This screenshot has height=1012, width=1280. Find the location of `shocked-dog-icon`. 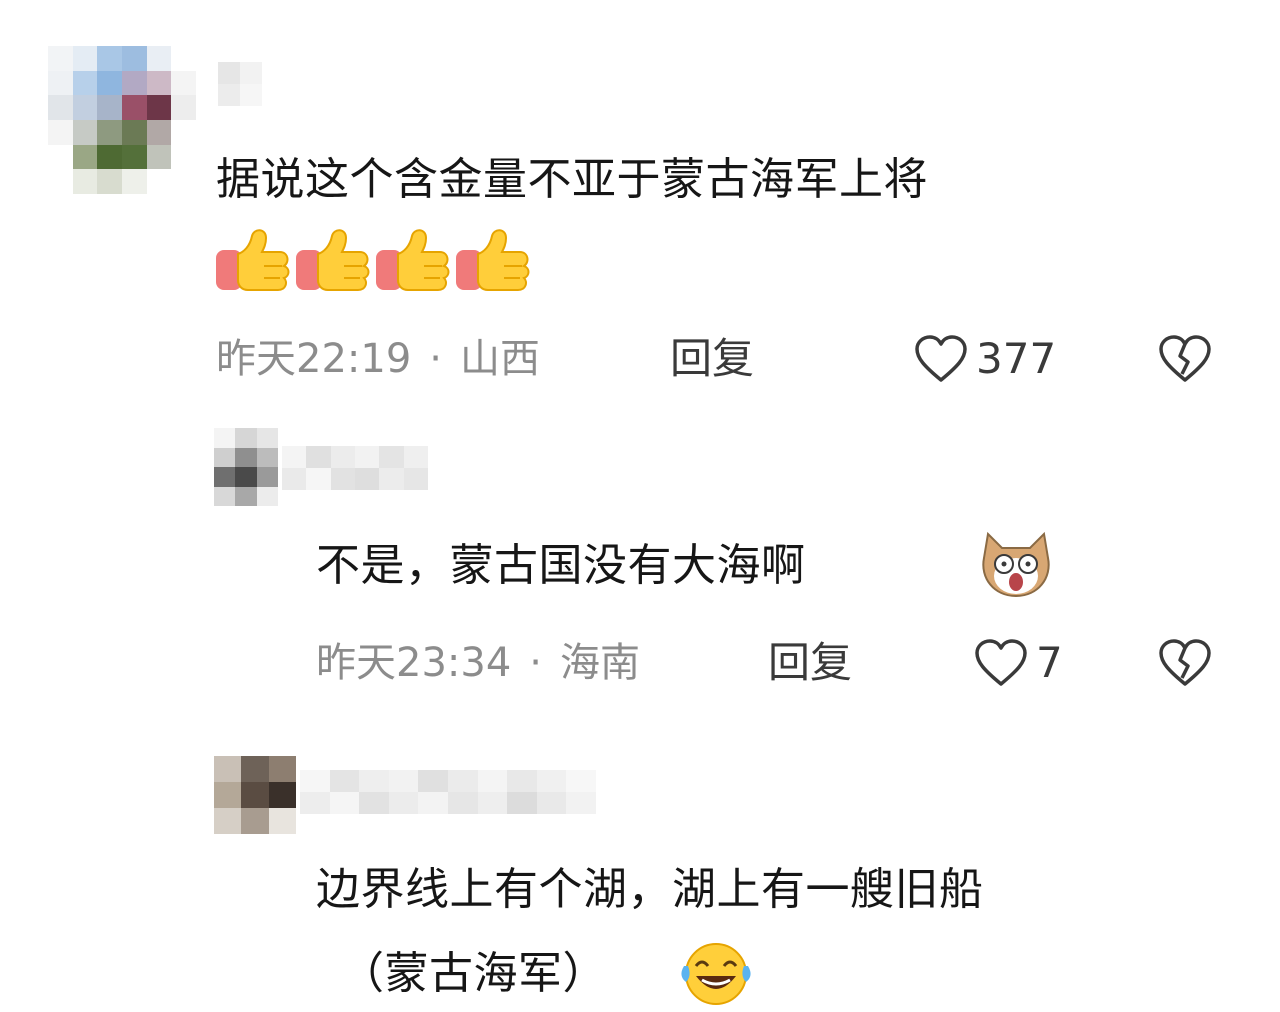

shocked-dog-icon is located at coordinates (1016, 564).